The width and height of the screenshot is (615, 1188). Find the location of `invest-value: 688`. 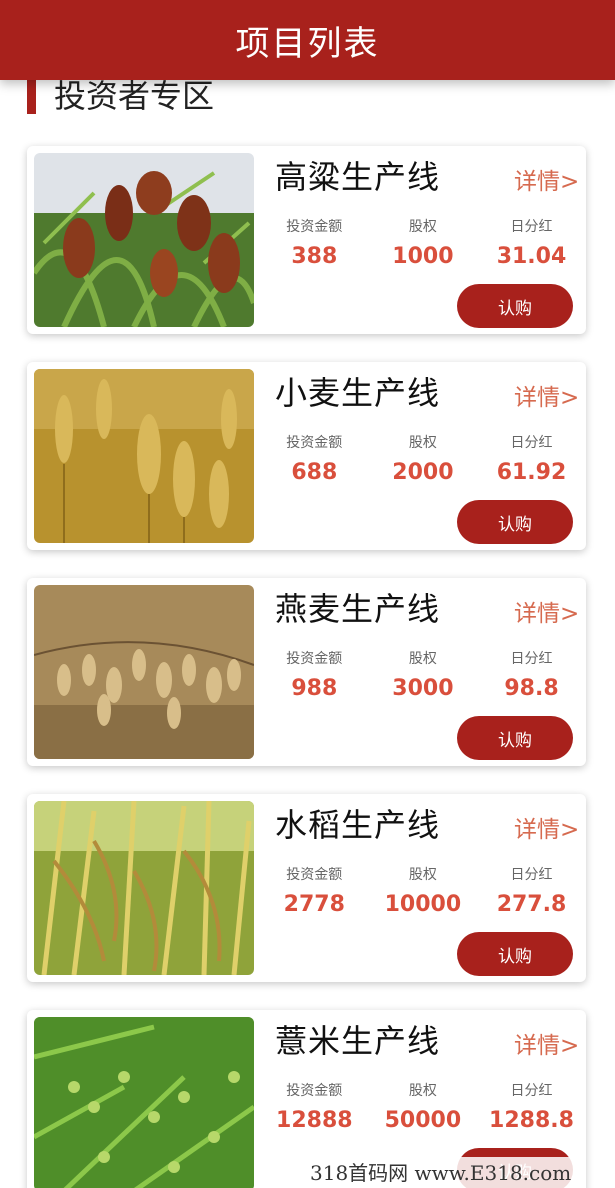

invest-value: 688 is located at coordinates (314, 472).